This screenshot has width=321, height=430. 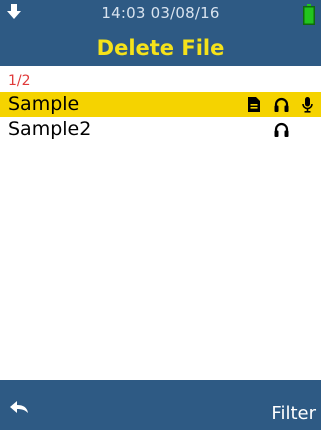 I want to click on file-row-sample: Sample, so click(x=160, y=104).